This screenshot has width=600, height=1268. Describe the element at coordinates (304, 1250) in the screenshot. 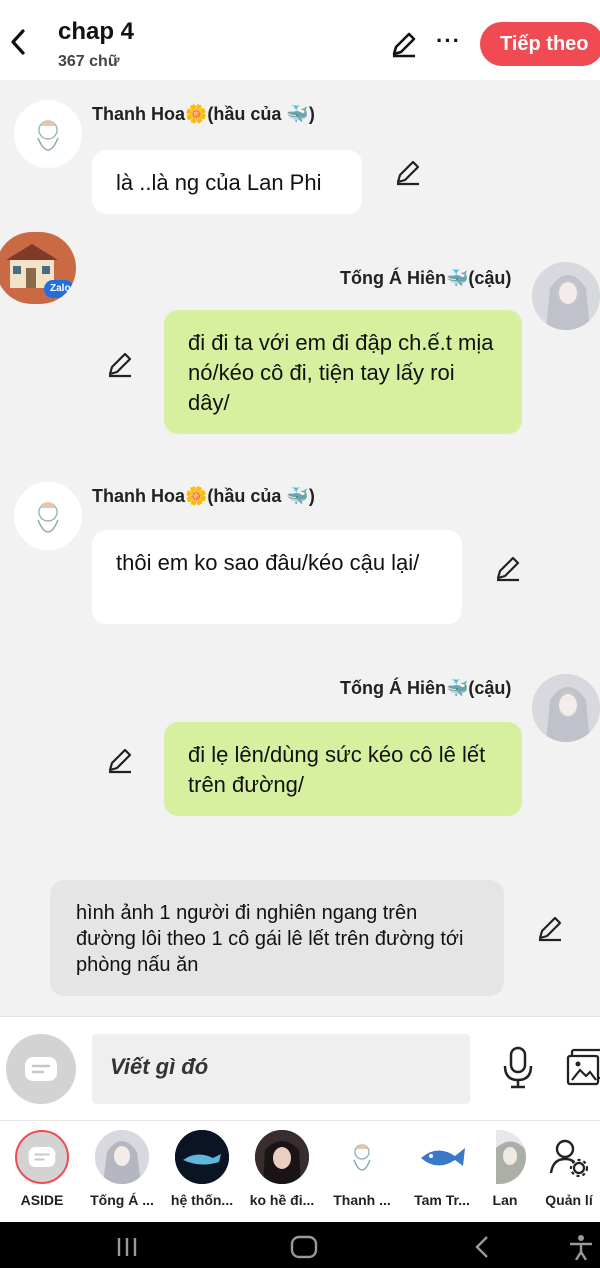

I see `home-icon` at that location.